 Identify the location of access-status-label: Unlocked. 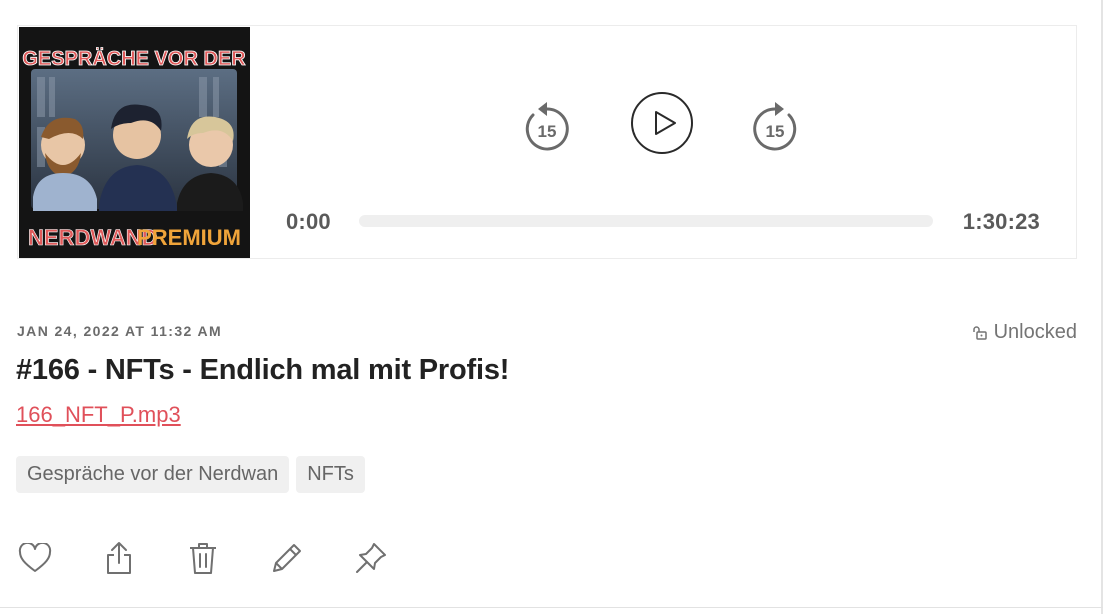
(1035, 332).